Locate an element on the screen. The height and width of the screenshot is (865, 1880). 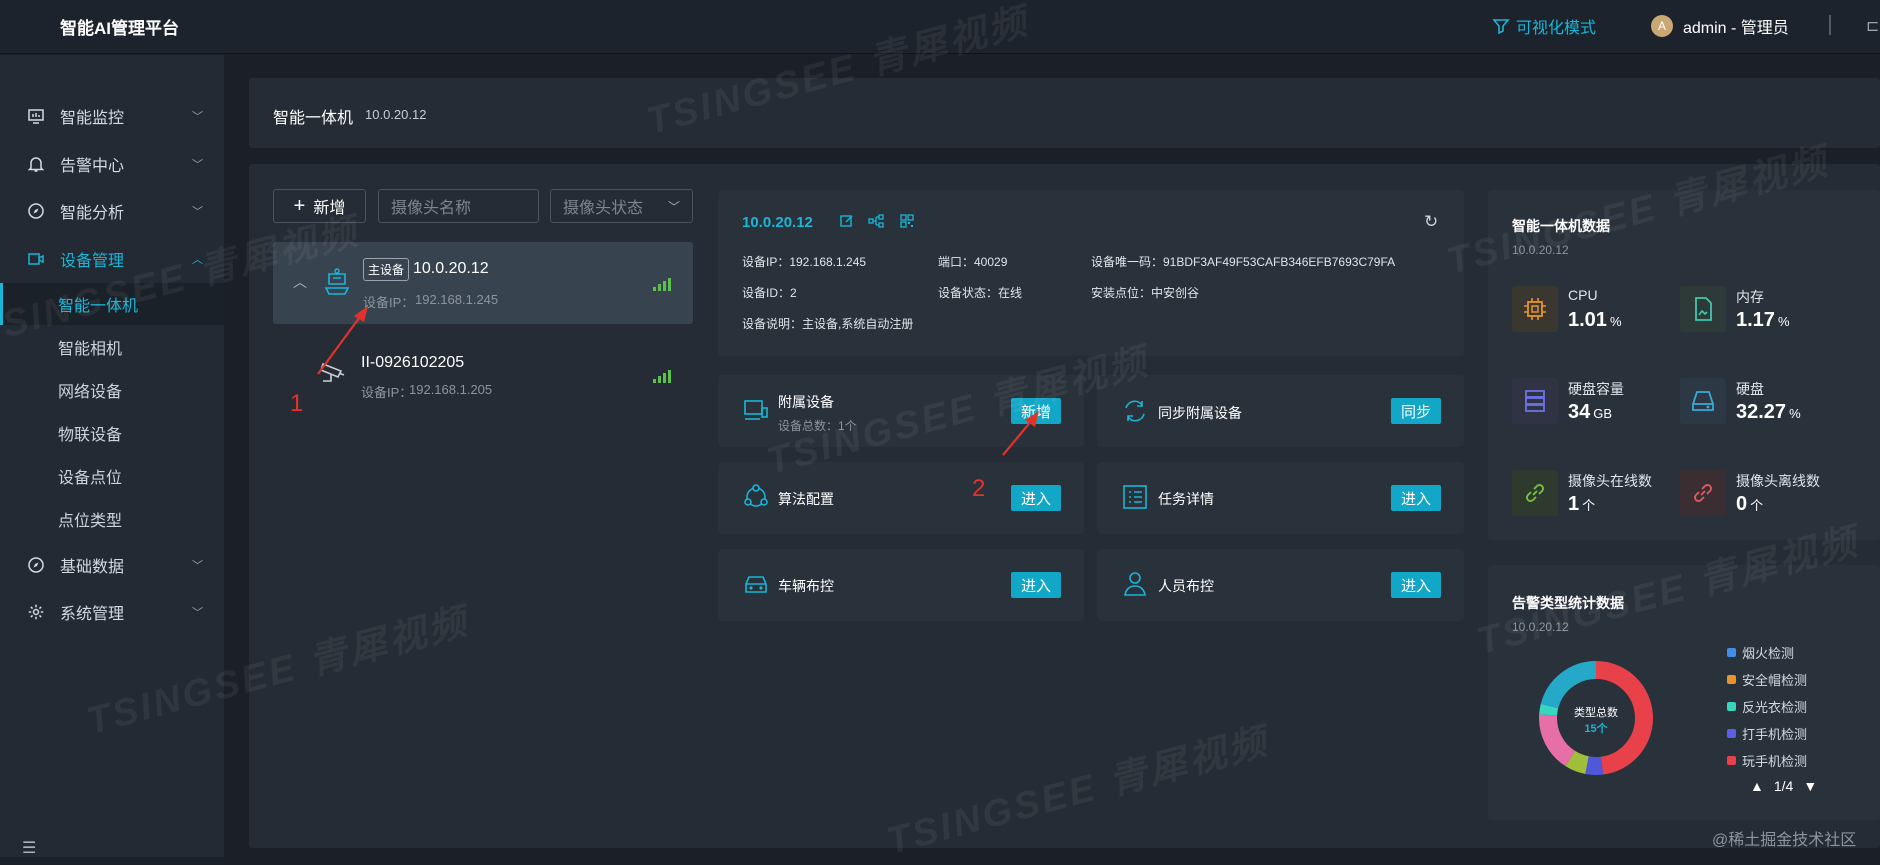
camera-online-value: 1个 is located at coordinates (1582, 504).